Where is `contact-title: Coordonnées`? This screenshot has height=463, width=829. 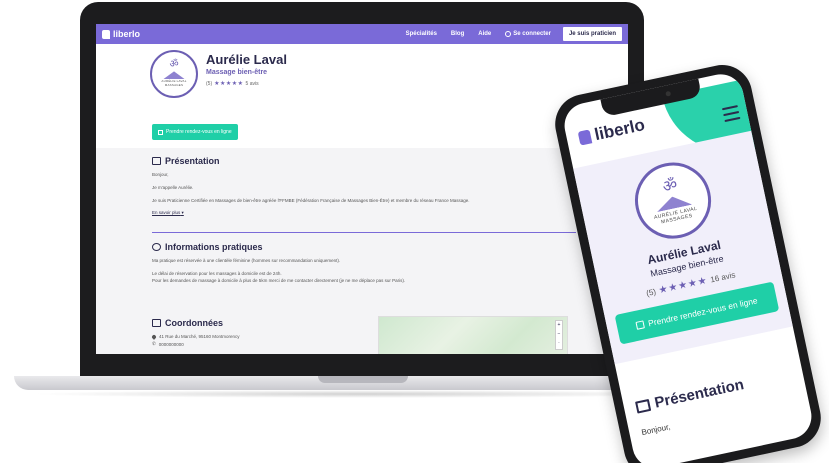
contact-title: Coordonnées is located at coordinates (194, 323).